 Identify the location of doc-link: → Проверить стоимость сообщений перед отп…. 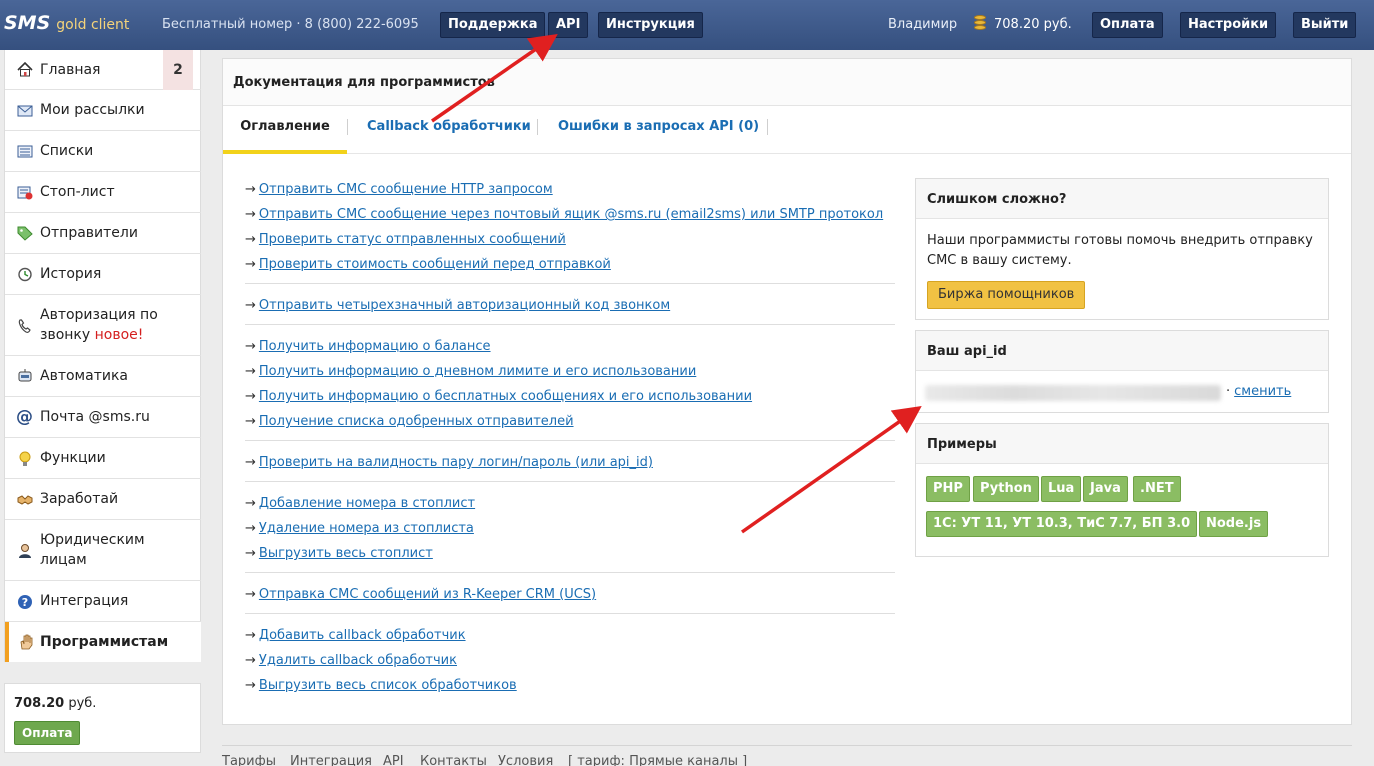
(428, 265).